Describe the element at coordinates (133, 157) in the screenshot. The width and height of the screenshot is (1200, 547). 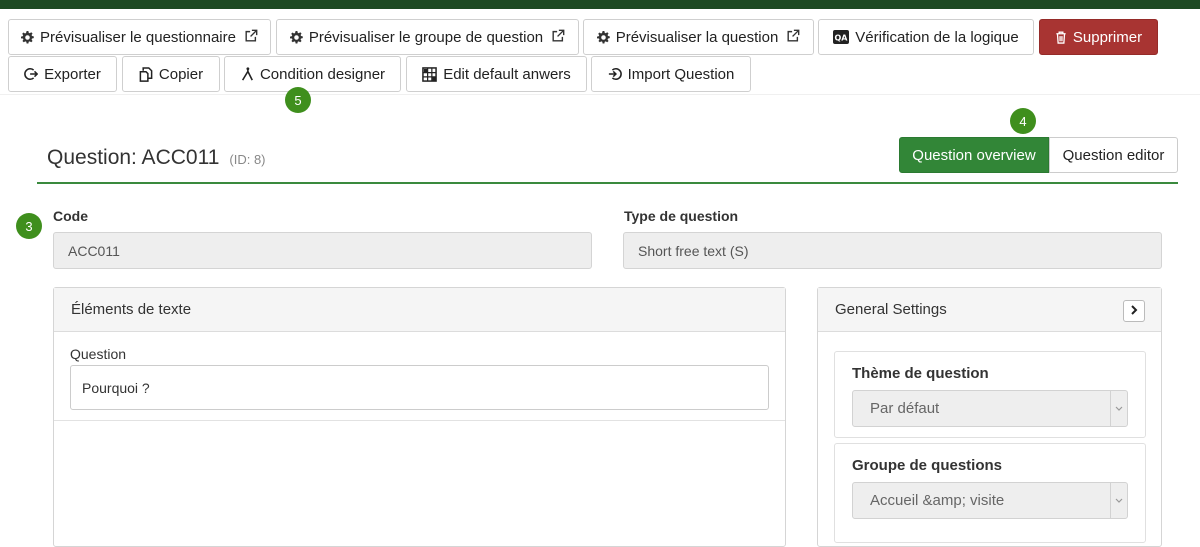
I see `question-title: Question: ACC011` at that location.